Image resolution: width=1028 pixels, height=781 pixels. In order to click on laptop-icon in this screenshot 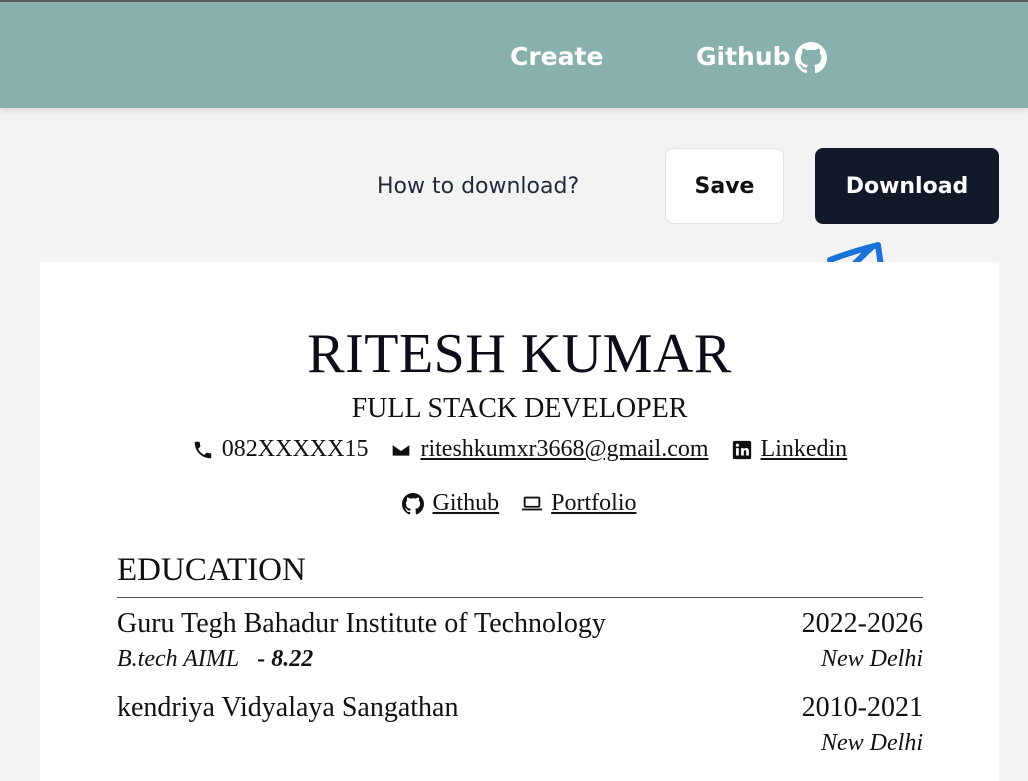, I will do `click(532, 503)`.